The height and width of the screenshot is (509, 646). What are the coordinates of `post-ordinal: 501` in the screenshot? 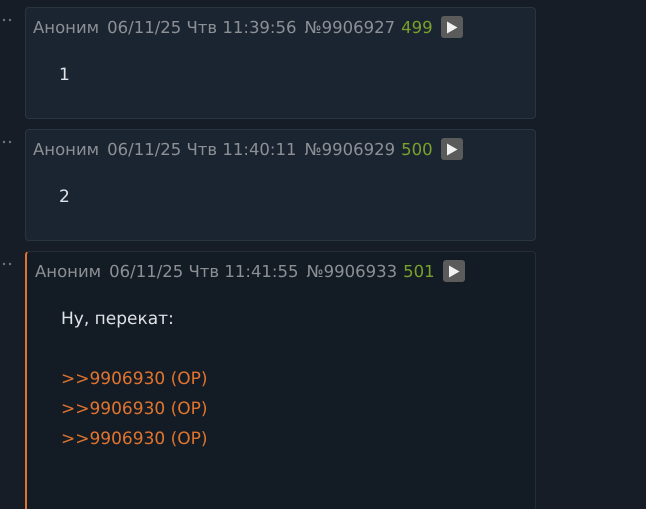 It's located at (419, 271).